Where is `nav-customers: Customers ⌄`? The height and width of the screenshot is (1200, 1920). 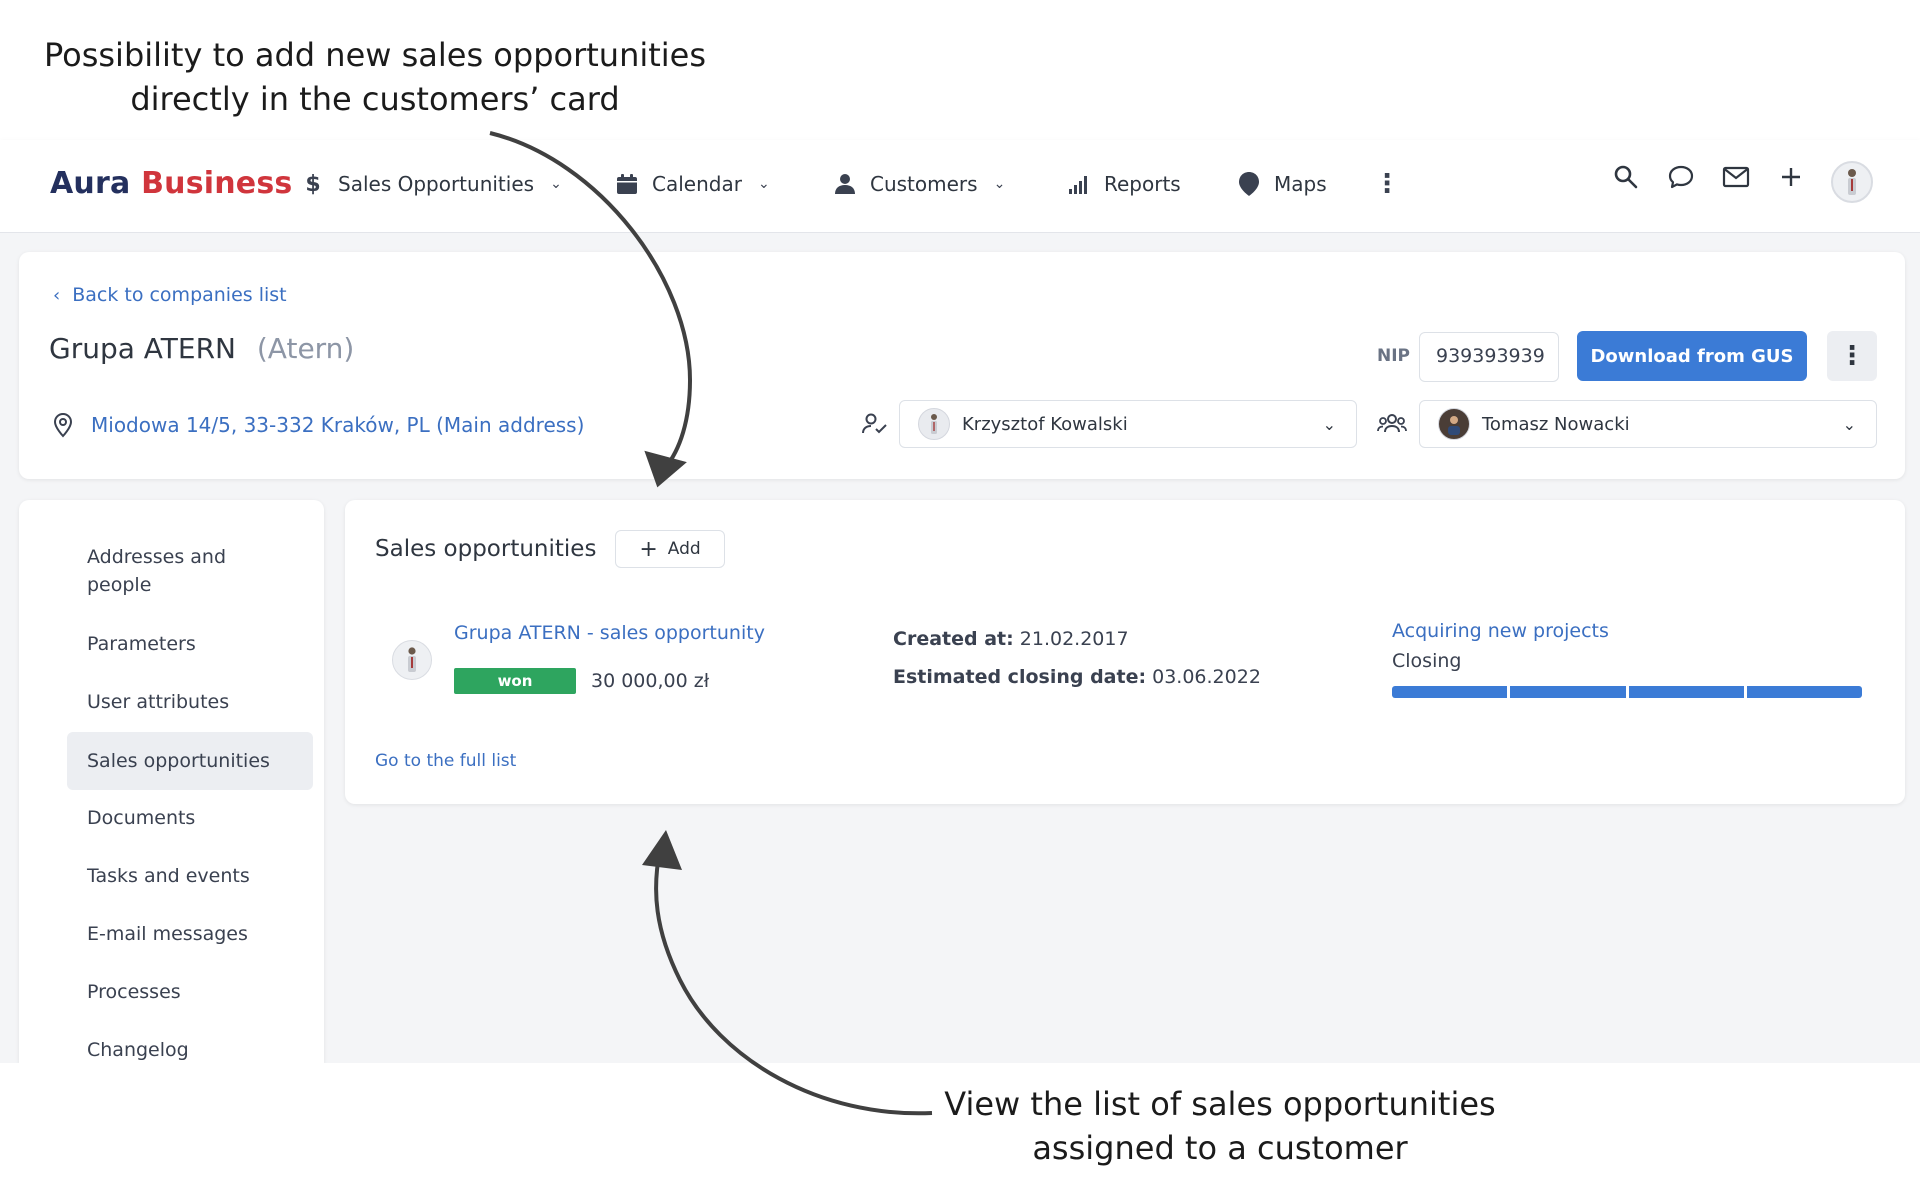
nav-customers: Customers ⌄ is located at coordinates (918, 184).